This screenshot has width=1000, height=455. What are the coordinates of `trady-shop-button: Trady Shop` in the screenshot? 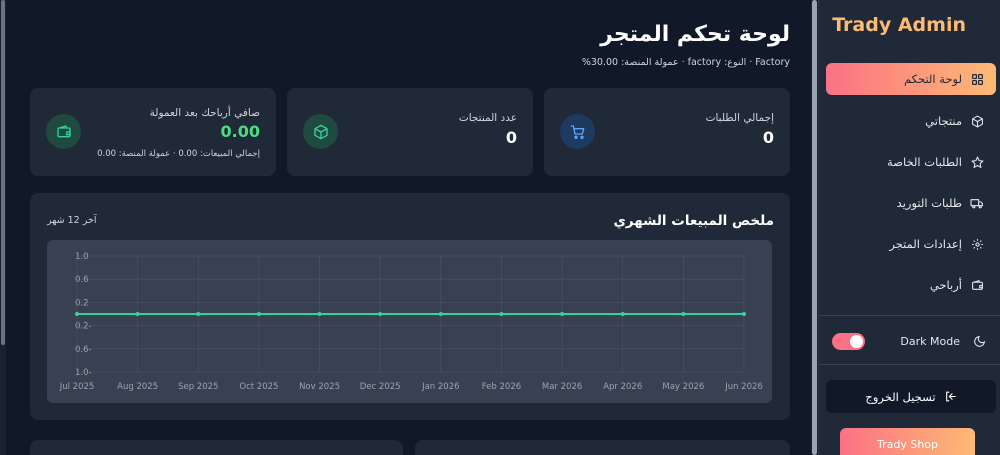 It's located at (907, 441).